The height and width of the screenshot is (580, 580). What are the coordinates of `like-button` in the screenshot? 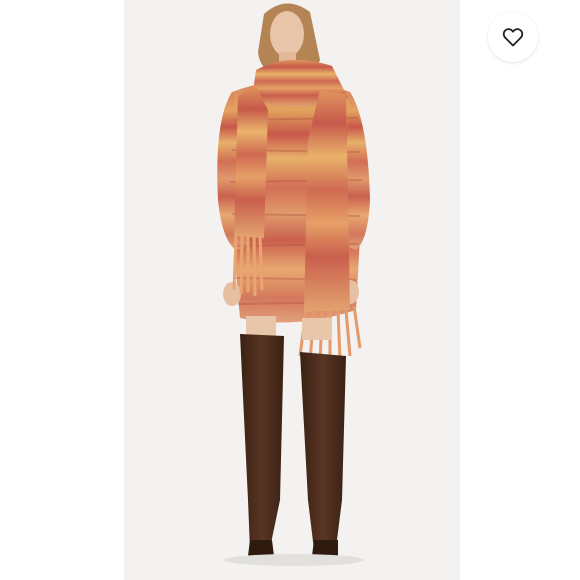 It's located at (513, 37).